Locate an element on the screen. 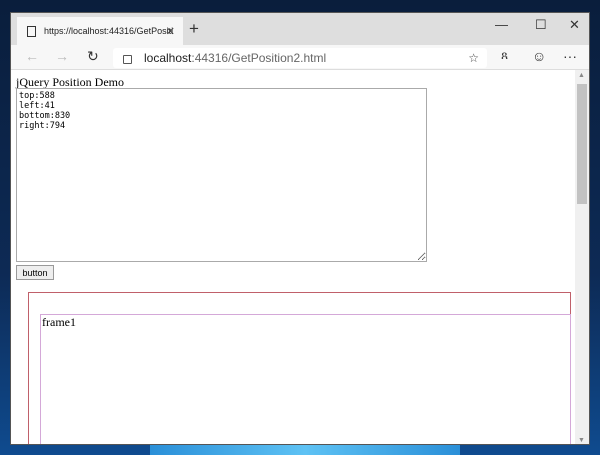 This screenshot has width=600, height=455. page-icon is located at coordinates (31, 31).